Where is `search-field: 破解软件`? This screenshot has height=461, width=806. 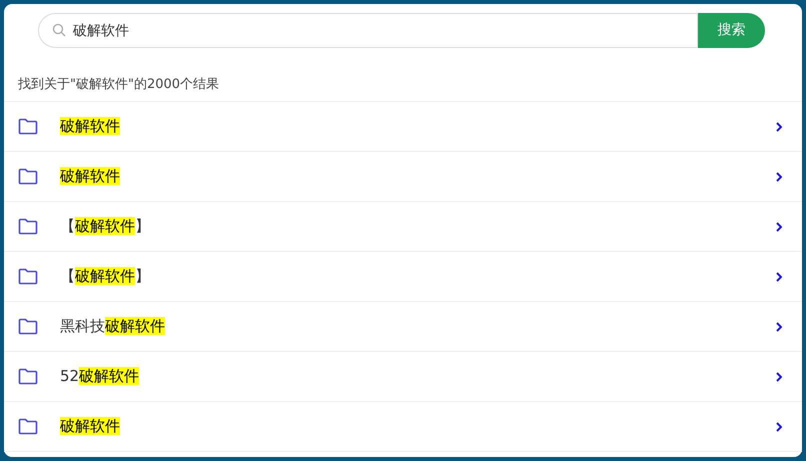 search-field: 破解软件 is located at coordinates (368, 30).